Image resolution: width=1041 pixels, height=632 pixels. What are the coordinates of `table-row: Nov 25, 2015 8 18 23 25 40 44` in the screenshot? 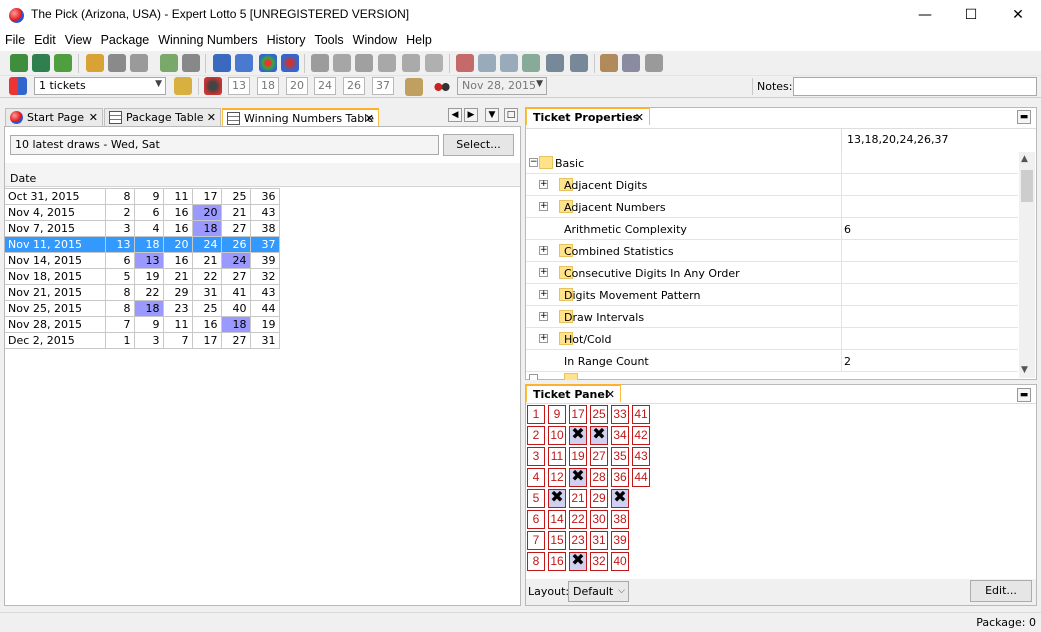 It's located at (142, 308).